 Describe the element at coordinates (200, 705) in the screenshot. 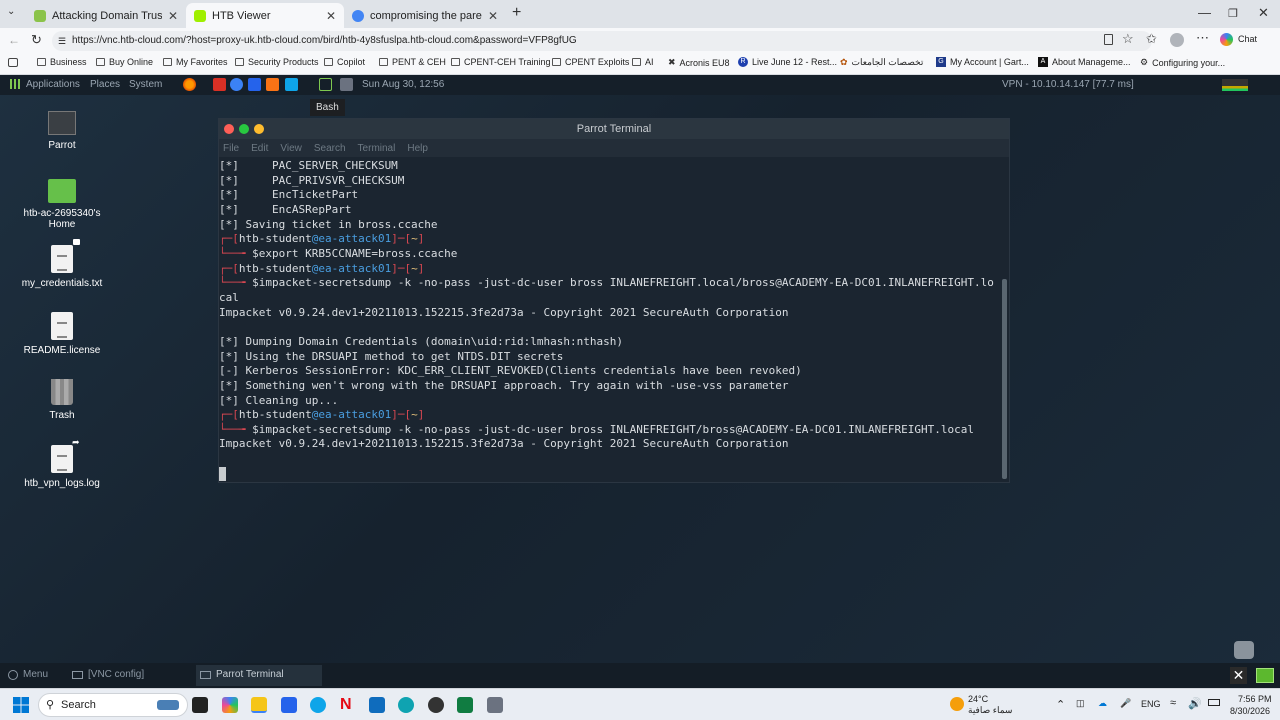

I see `task-view-icon` at that location.